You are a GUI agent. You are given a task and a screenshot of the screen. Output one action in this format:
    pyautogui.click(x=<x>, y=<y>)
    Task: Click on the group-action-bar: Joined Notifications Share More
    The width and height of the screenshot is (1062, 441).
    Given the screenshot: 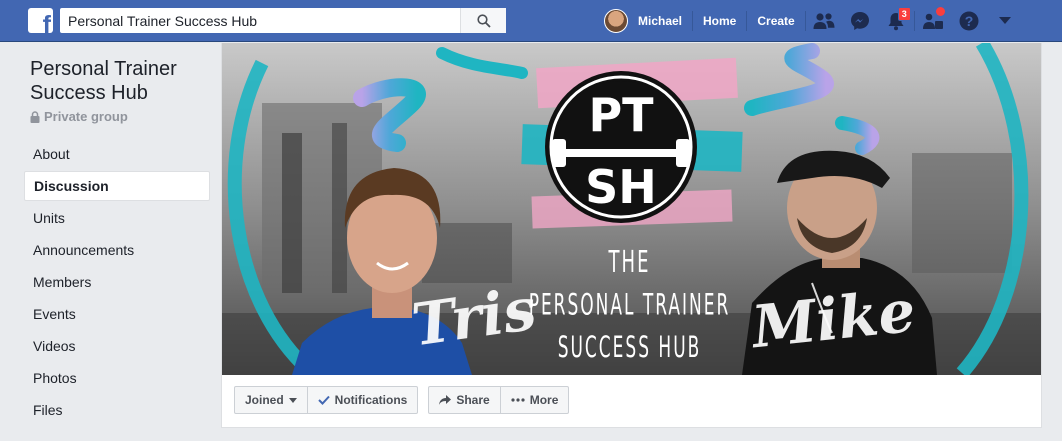 What is the action you would take?
    pyautogui.click(x=402, y=400)
    